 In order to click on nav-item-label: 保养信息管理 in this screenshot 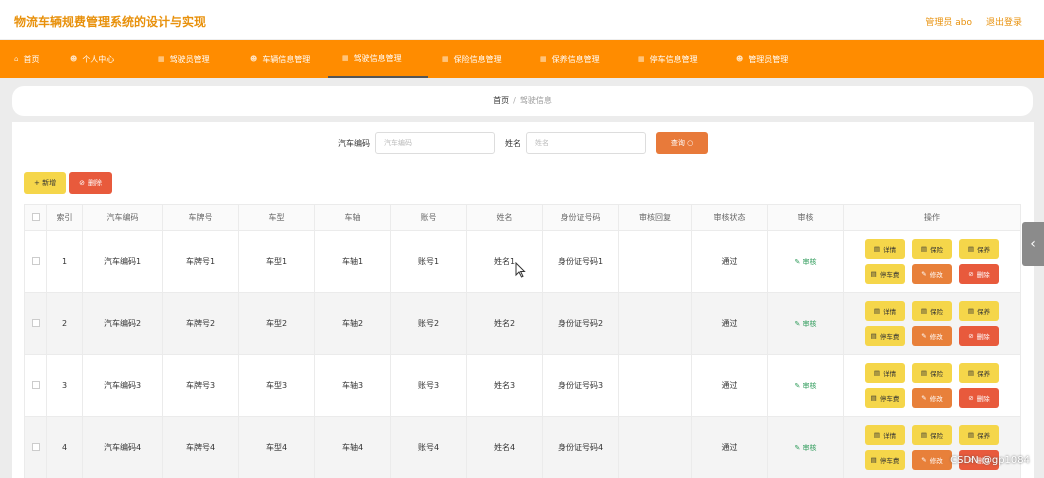, I will do `click(575, 59)`.